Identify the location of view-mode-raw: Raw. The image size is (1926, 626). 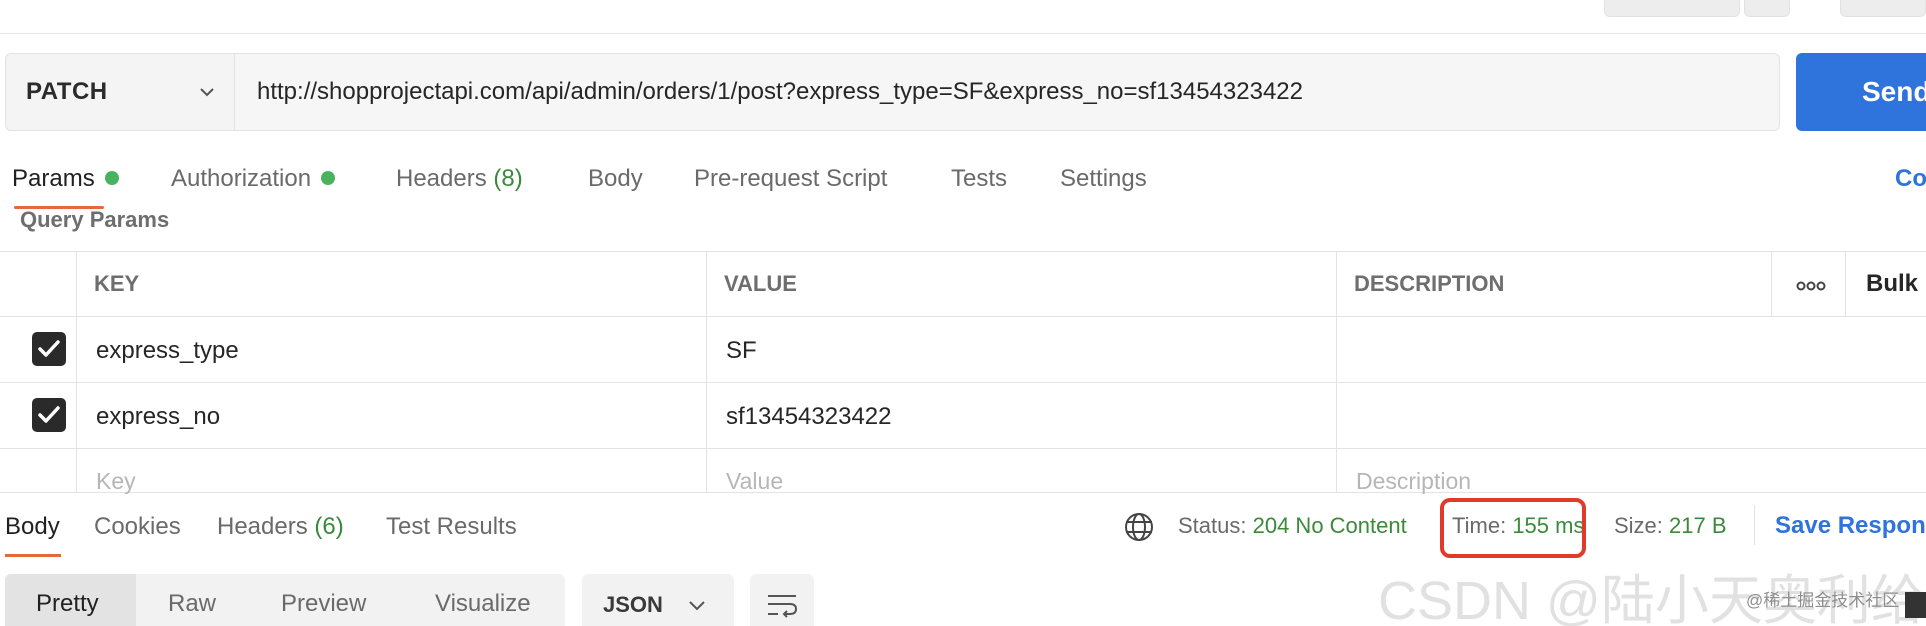
(192, 604).